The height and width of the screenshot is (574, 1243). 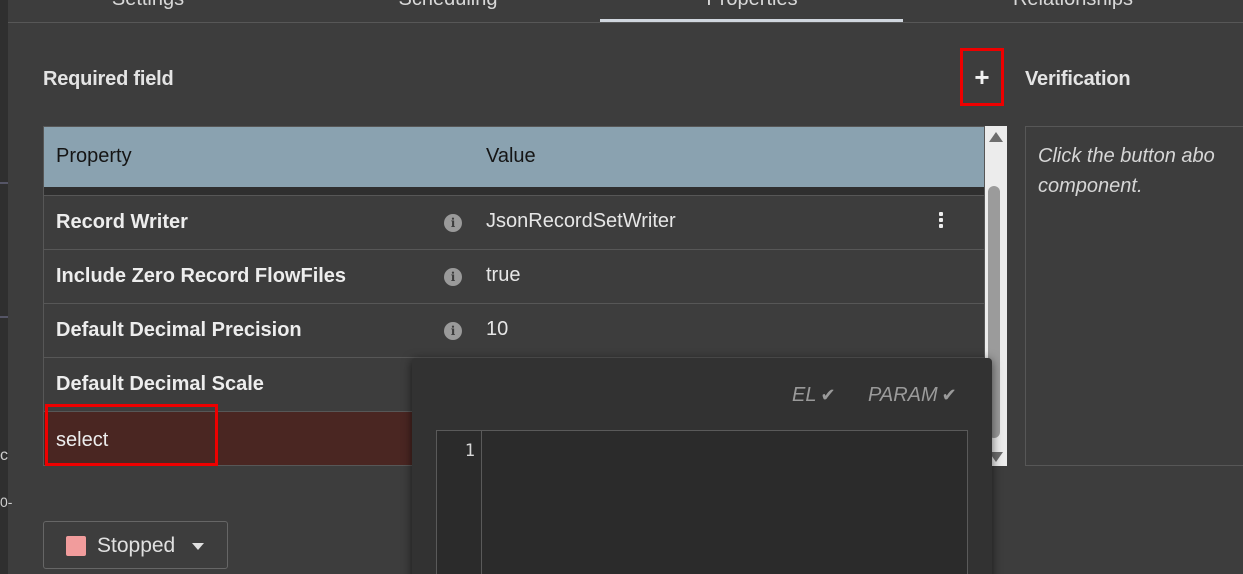 What do you see at coordinates (179, 330) in the screenshot?
I see `property-name: Default Decimal Precision` at bounding box center [179, 330].